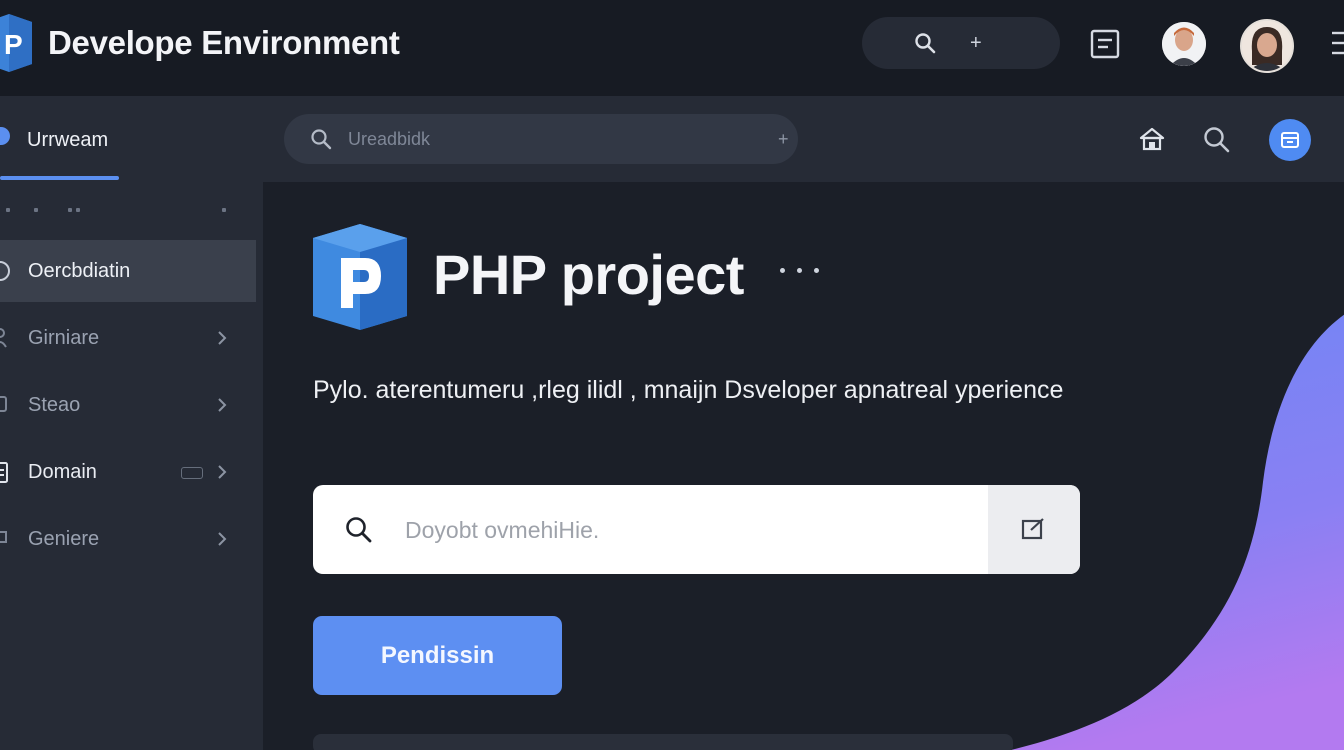  What do you see at coordinates (3, 338) in the screenshot?
I see `user-icon` at bounding box center [3, 338].